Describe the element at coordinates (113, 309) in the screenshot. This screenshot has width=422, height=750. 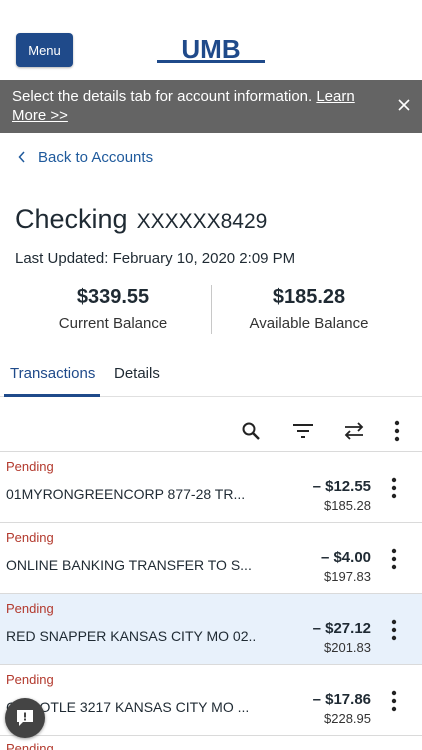
I see `current-balance: $339.55 Current Balance` at that location.